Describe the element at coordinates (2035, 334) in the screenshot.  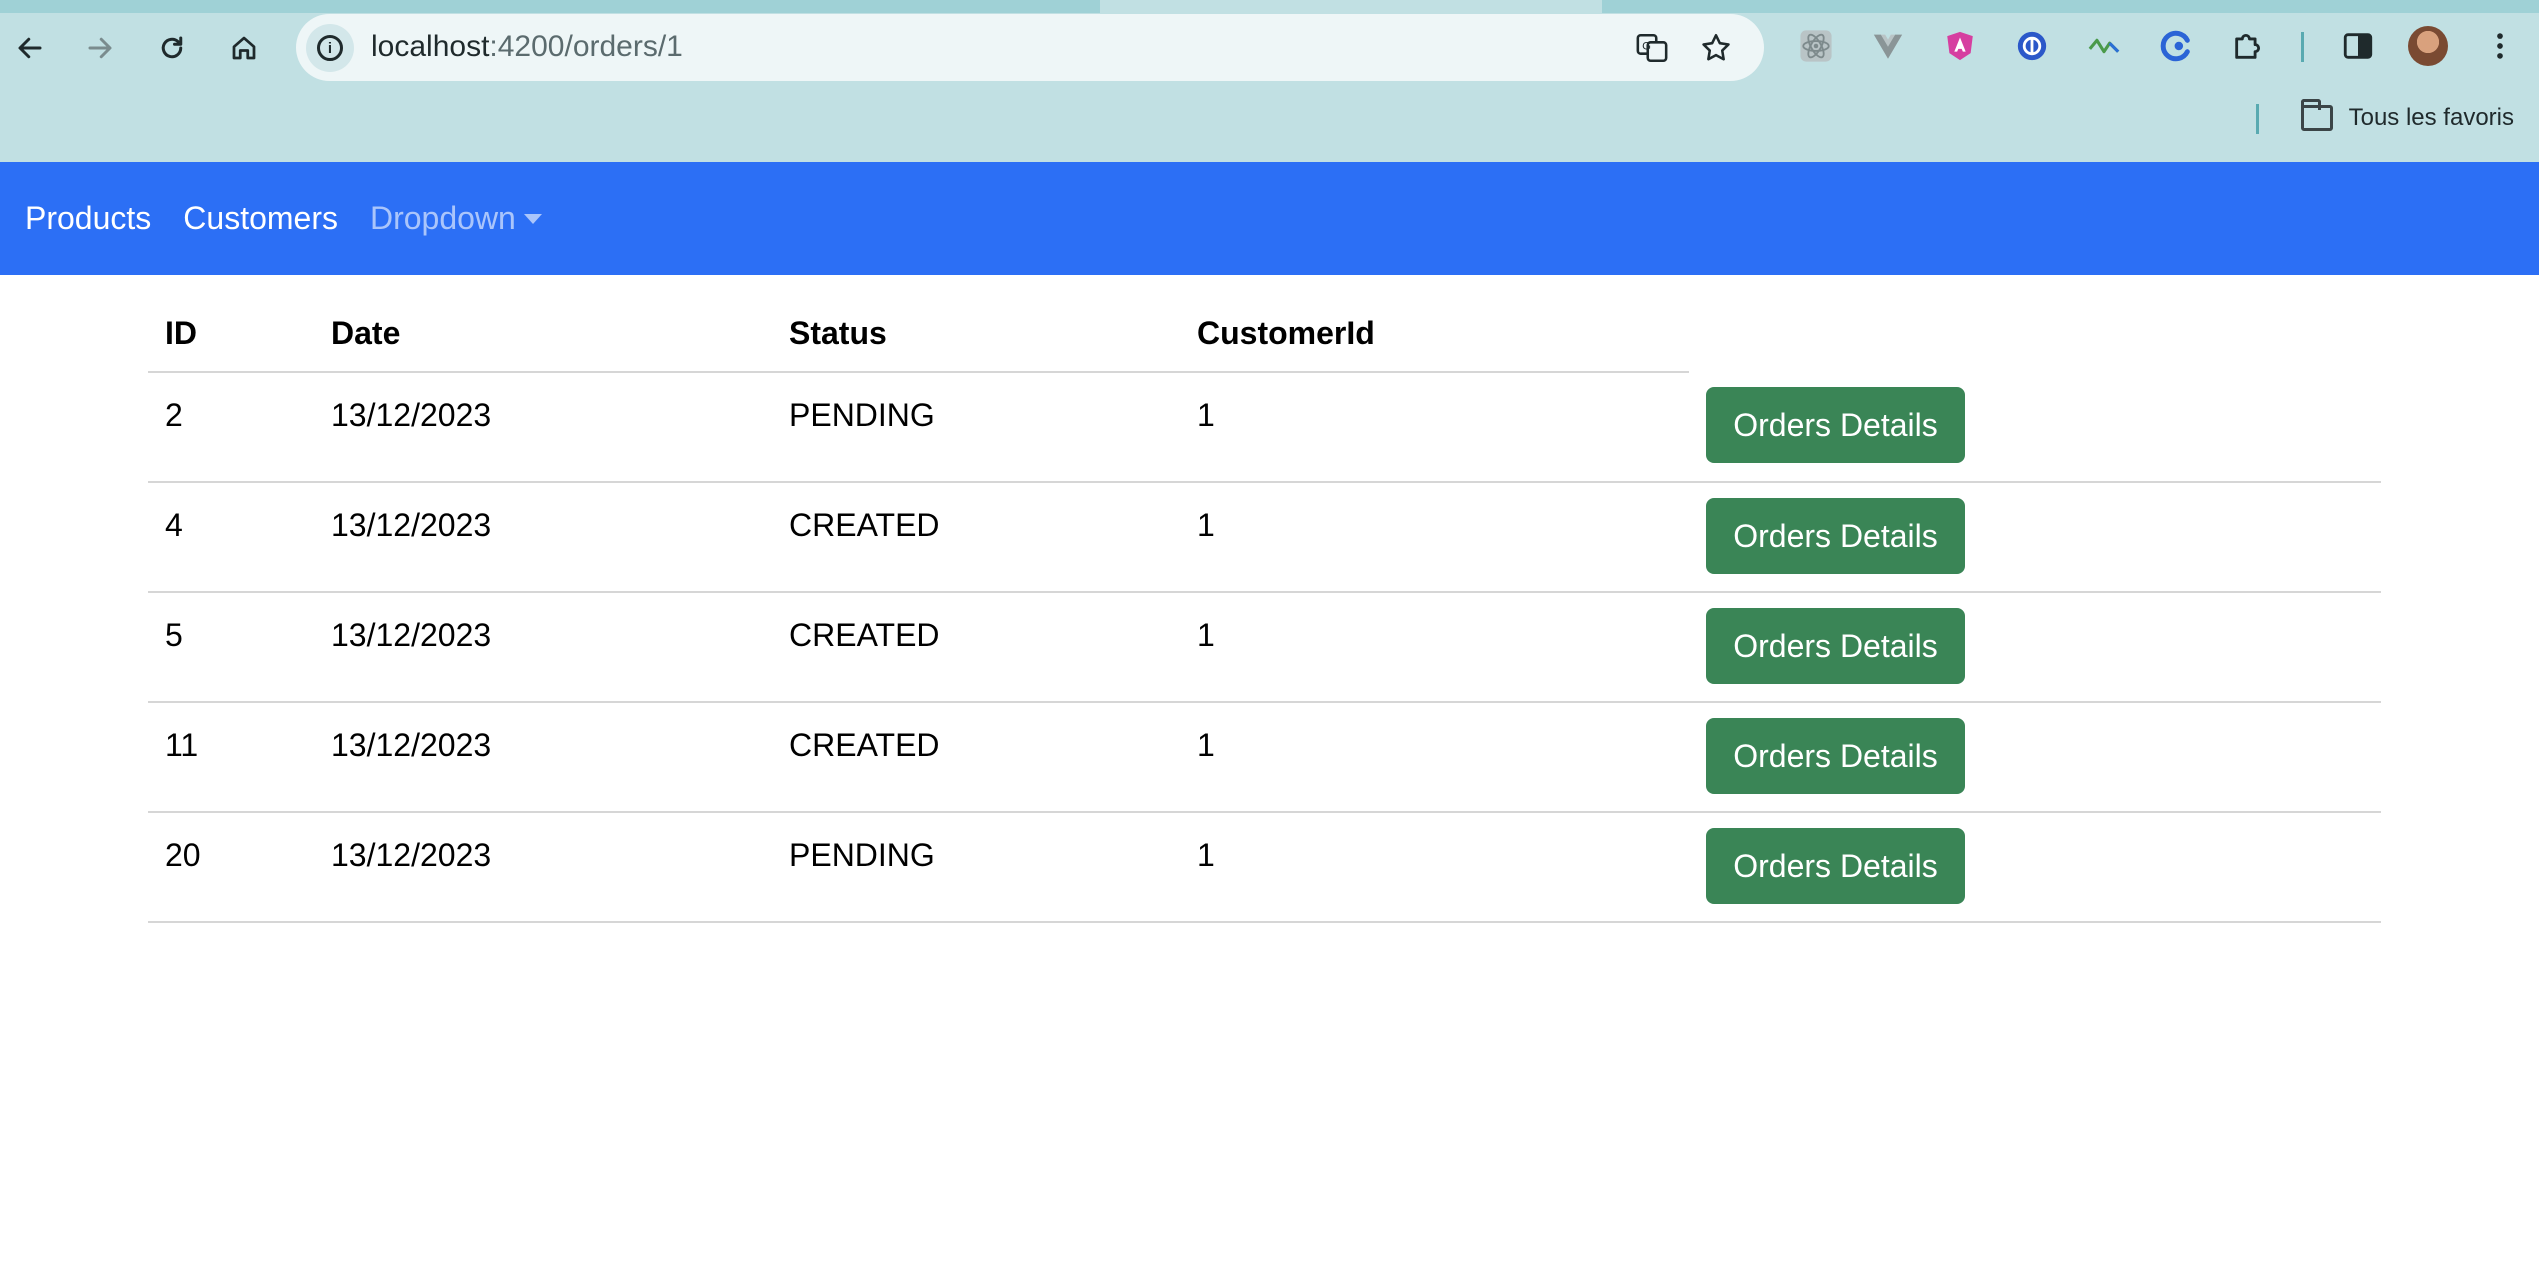
I see `column-header-action` at that location.